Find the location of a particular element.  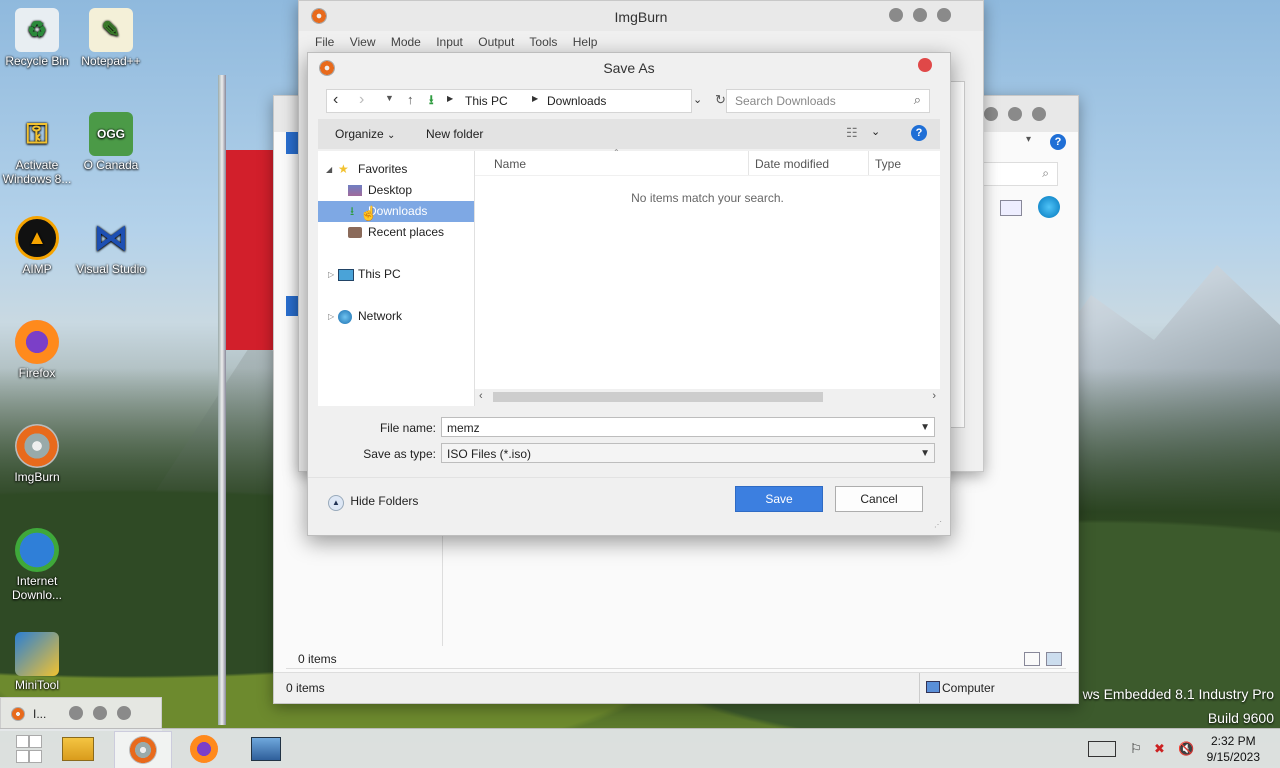

preview-pane-icon is located at coordinates (1011, 208).